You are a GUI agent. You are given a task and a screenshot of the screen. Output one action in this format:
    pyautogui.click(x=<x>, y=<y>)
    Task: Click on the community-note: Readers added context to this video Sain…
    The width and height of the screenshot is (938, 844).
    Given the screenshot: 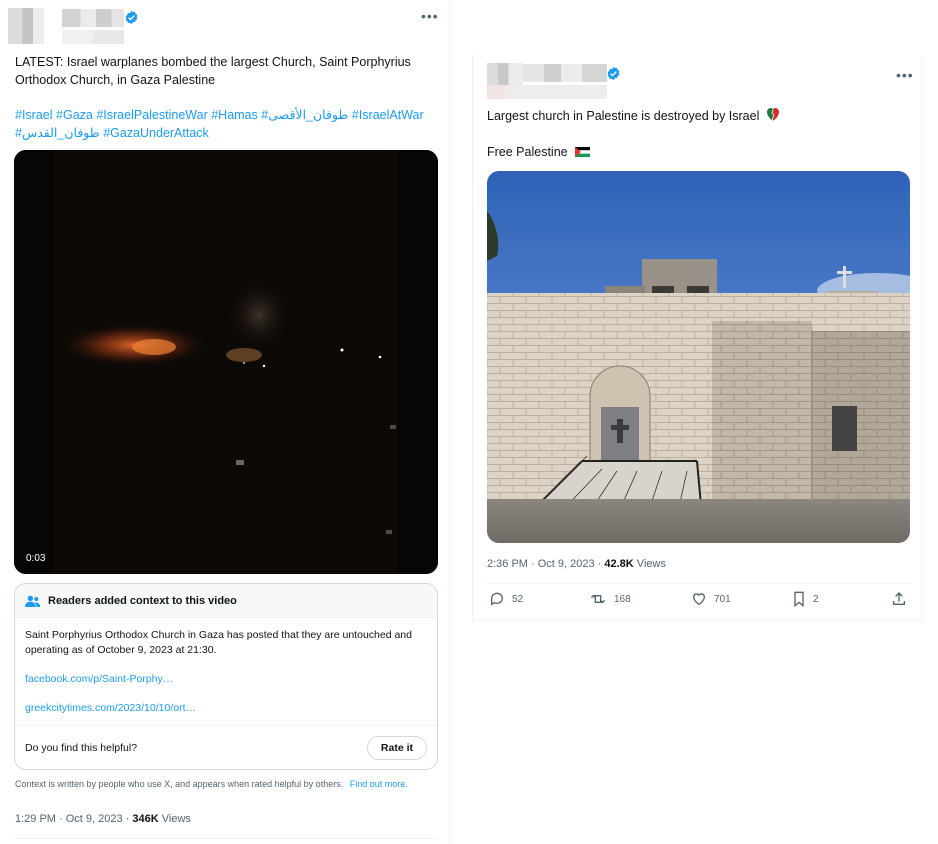 What is the action you would take?
    pyautogui.click(x=226, y=676)
    